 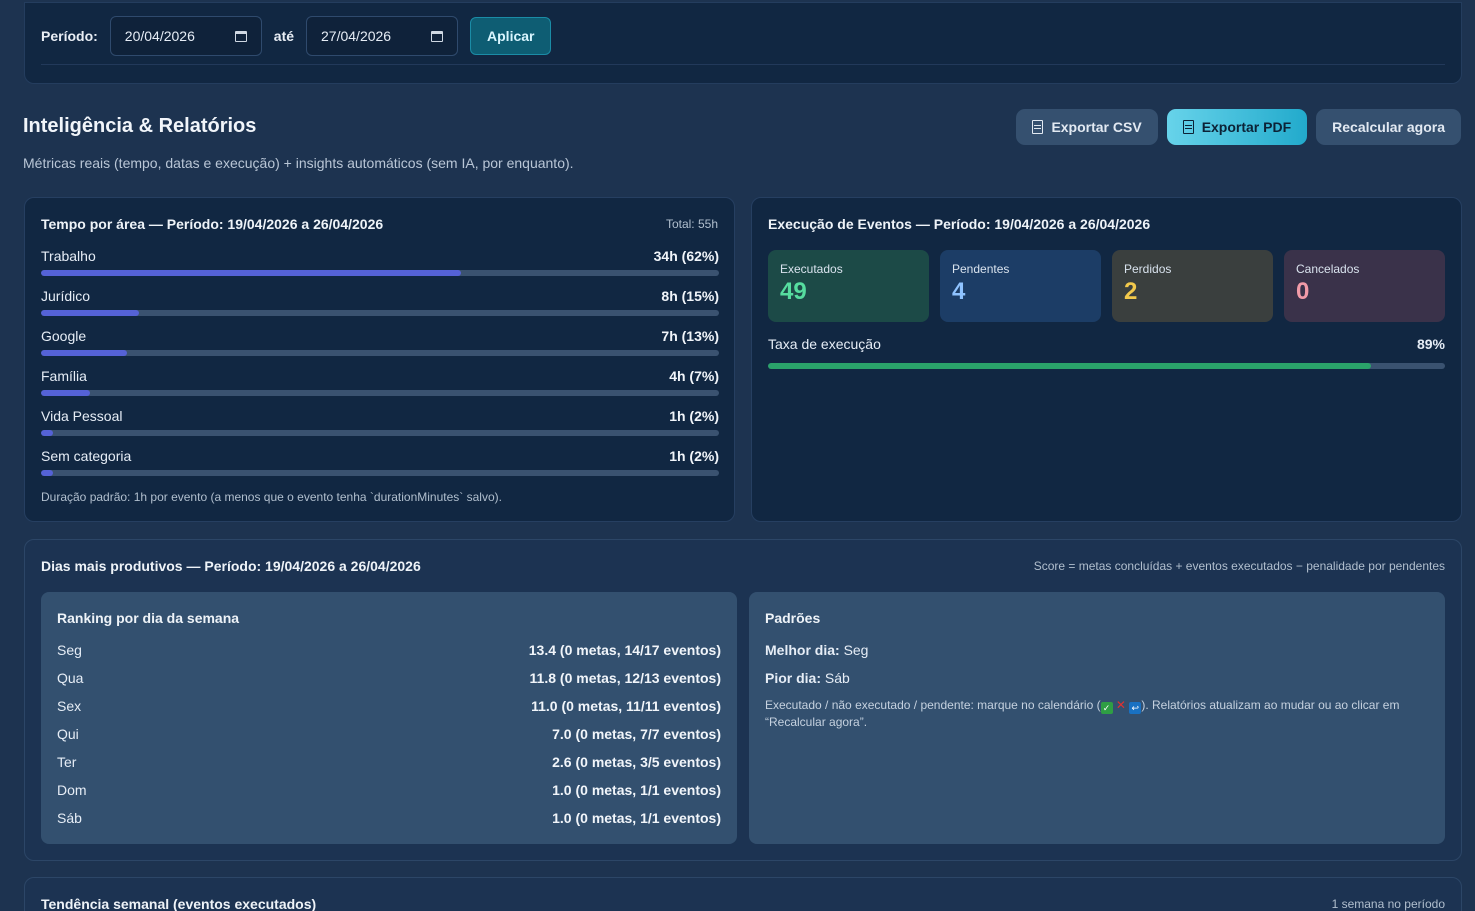 I want to click on best-day-label: Melhor dia:, so click(x=802, y=650).